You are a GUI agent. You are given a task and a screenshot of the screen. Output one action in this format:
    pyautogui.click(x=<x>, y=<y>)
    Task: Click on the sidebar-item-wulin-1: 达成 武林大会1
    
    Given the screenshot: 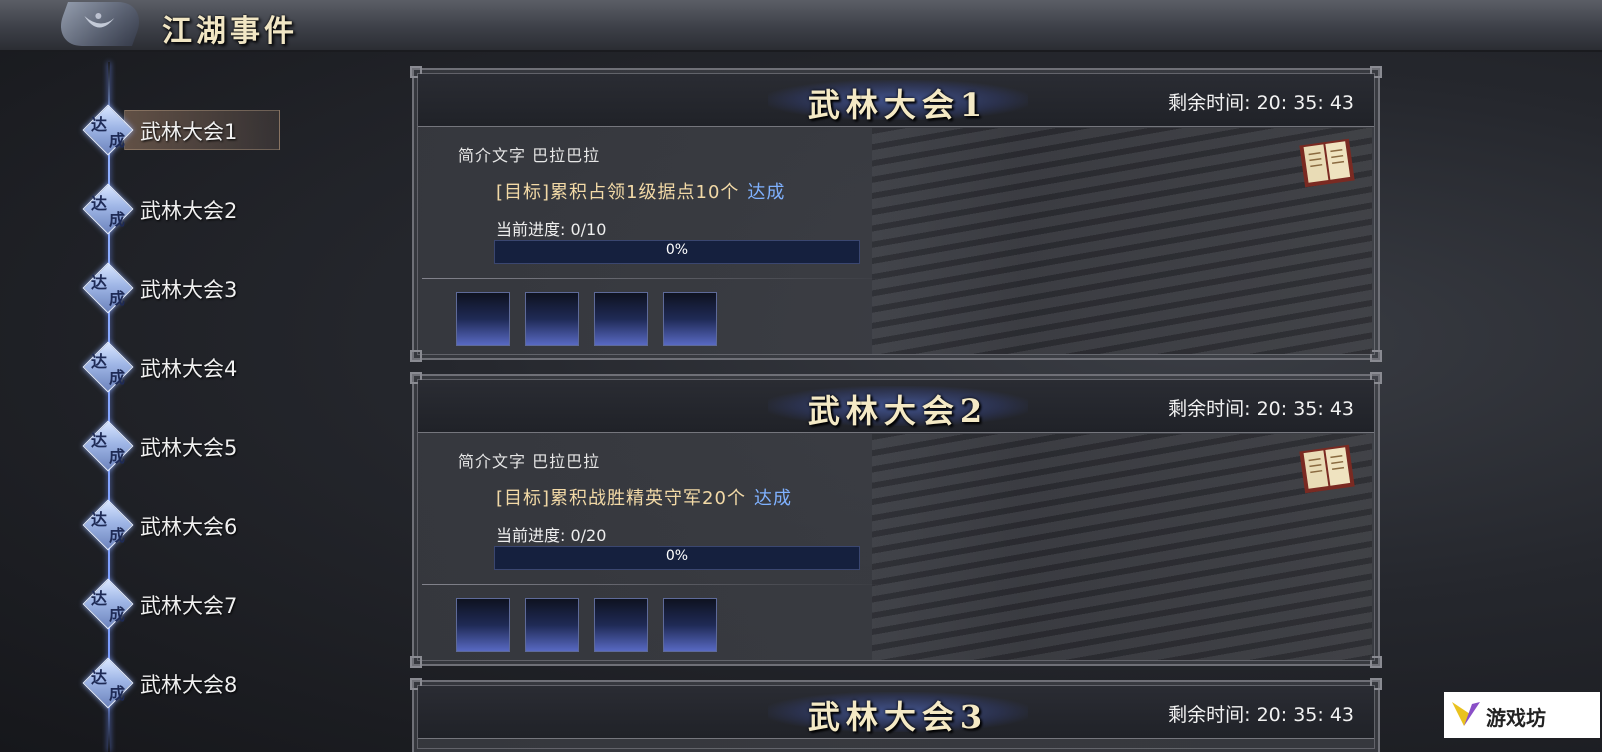 What is the action you would take?
    pyautogui.click(x=233, y=130)
    